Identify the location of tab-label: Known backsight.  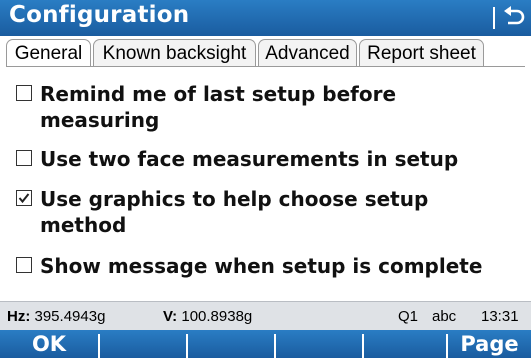
(174, 53).